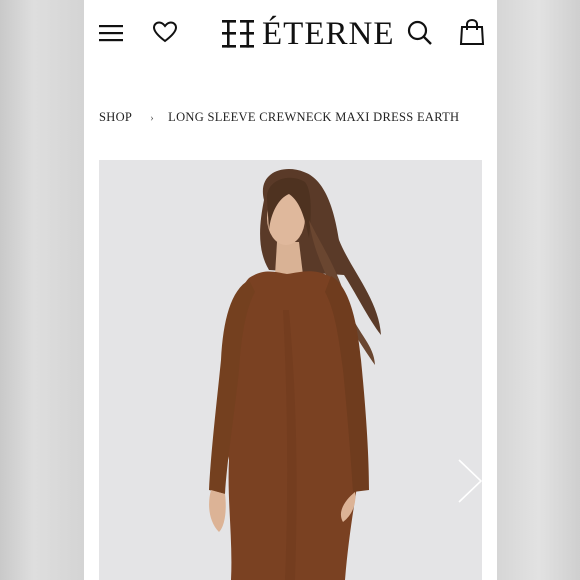  I want to click on background-right, so click(538, 290).